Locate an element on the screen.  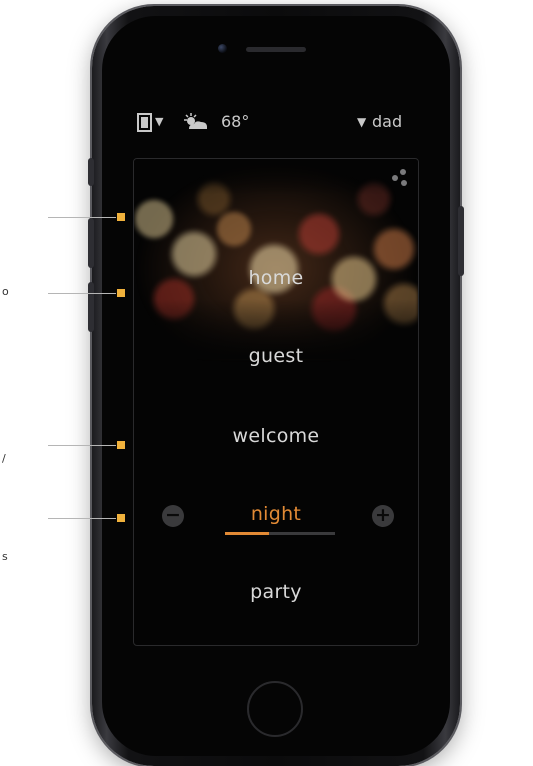
scene-party: party is located at coordinates (276, 592).